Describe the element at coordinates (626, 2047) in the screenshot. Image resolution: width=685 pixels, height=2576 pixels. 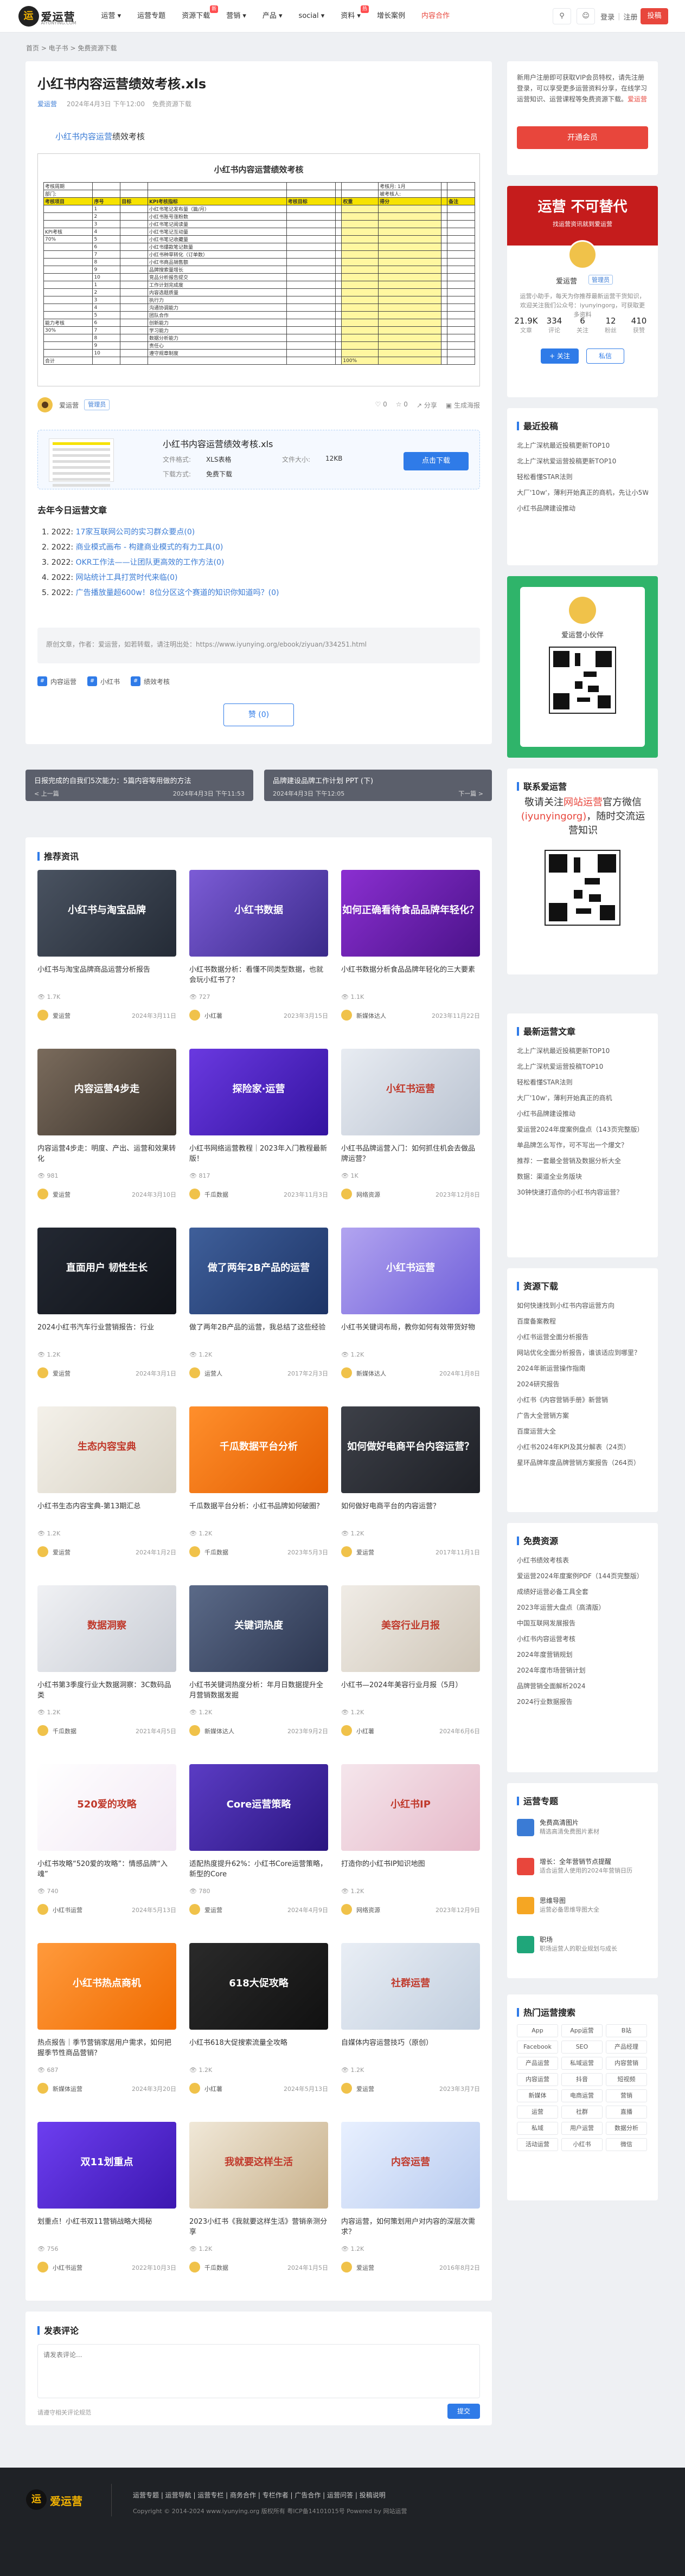
I see `tag-link: 产品经理` at that location.